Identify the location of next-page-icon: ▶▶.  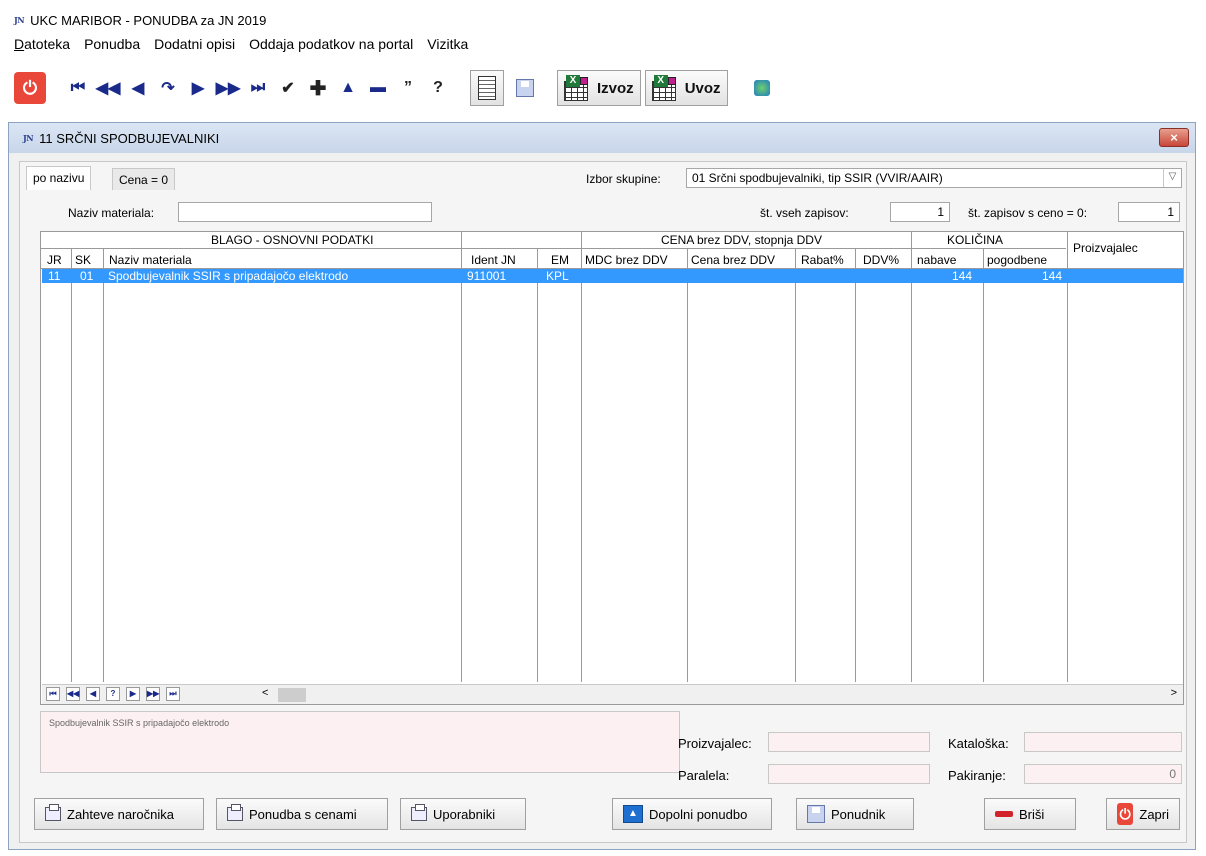
(228, 88).